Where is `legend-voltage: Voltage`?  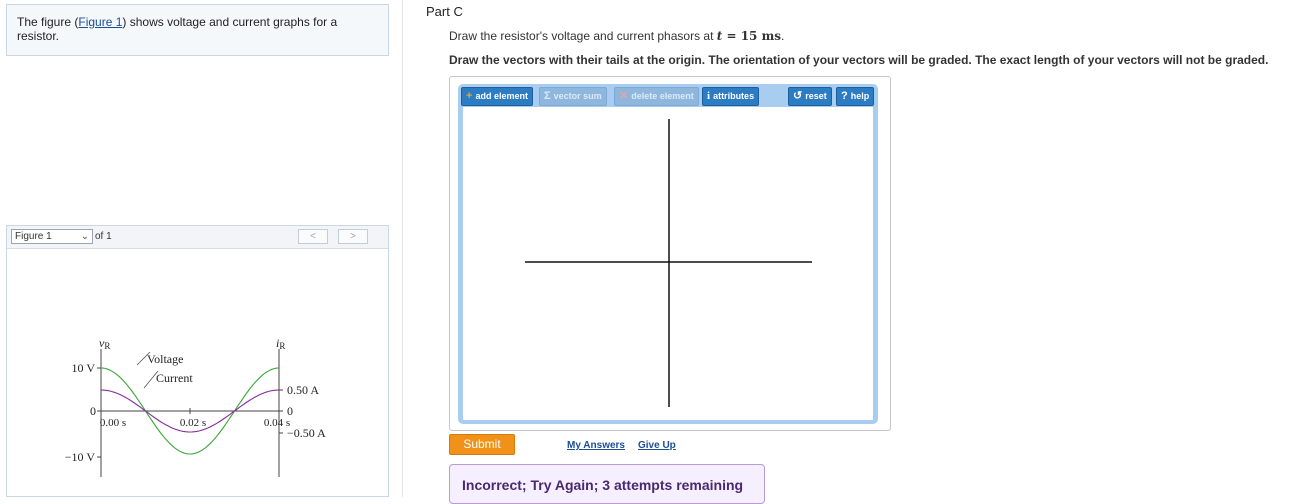
legend-voltage: Voltage is located at coordinates (165, 359).